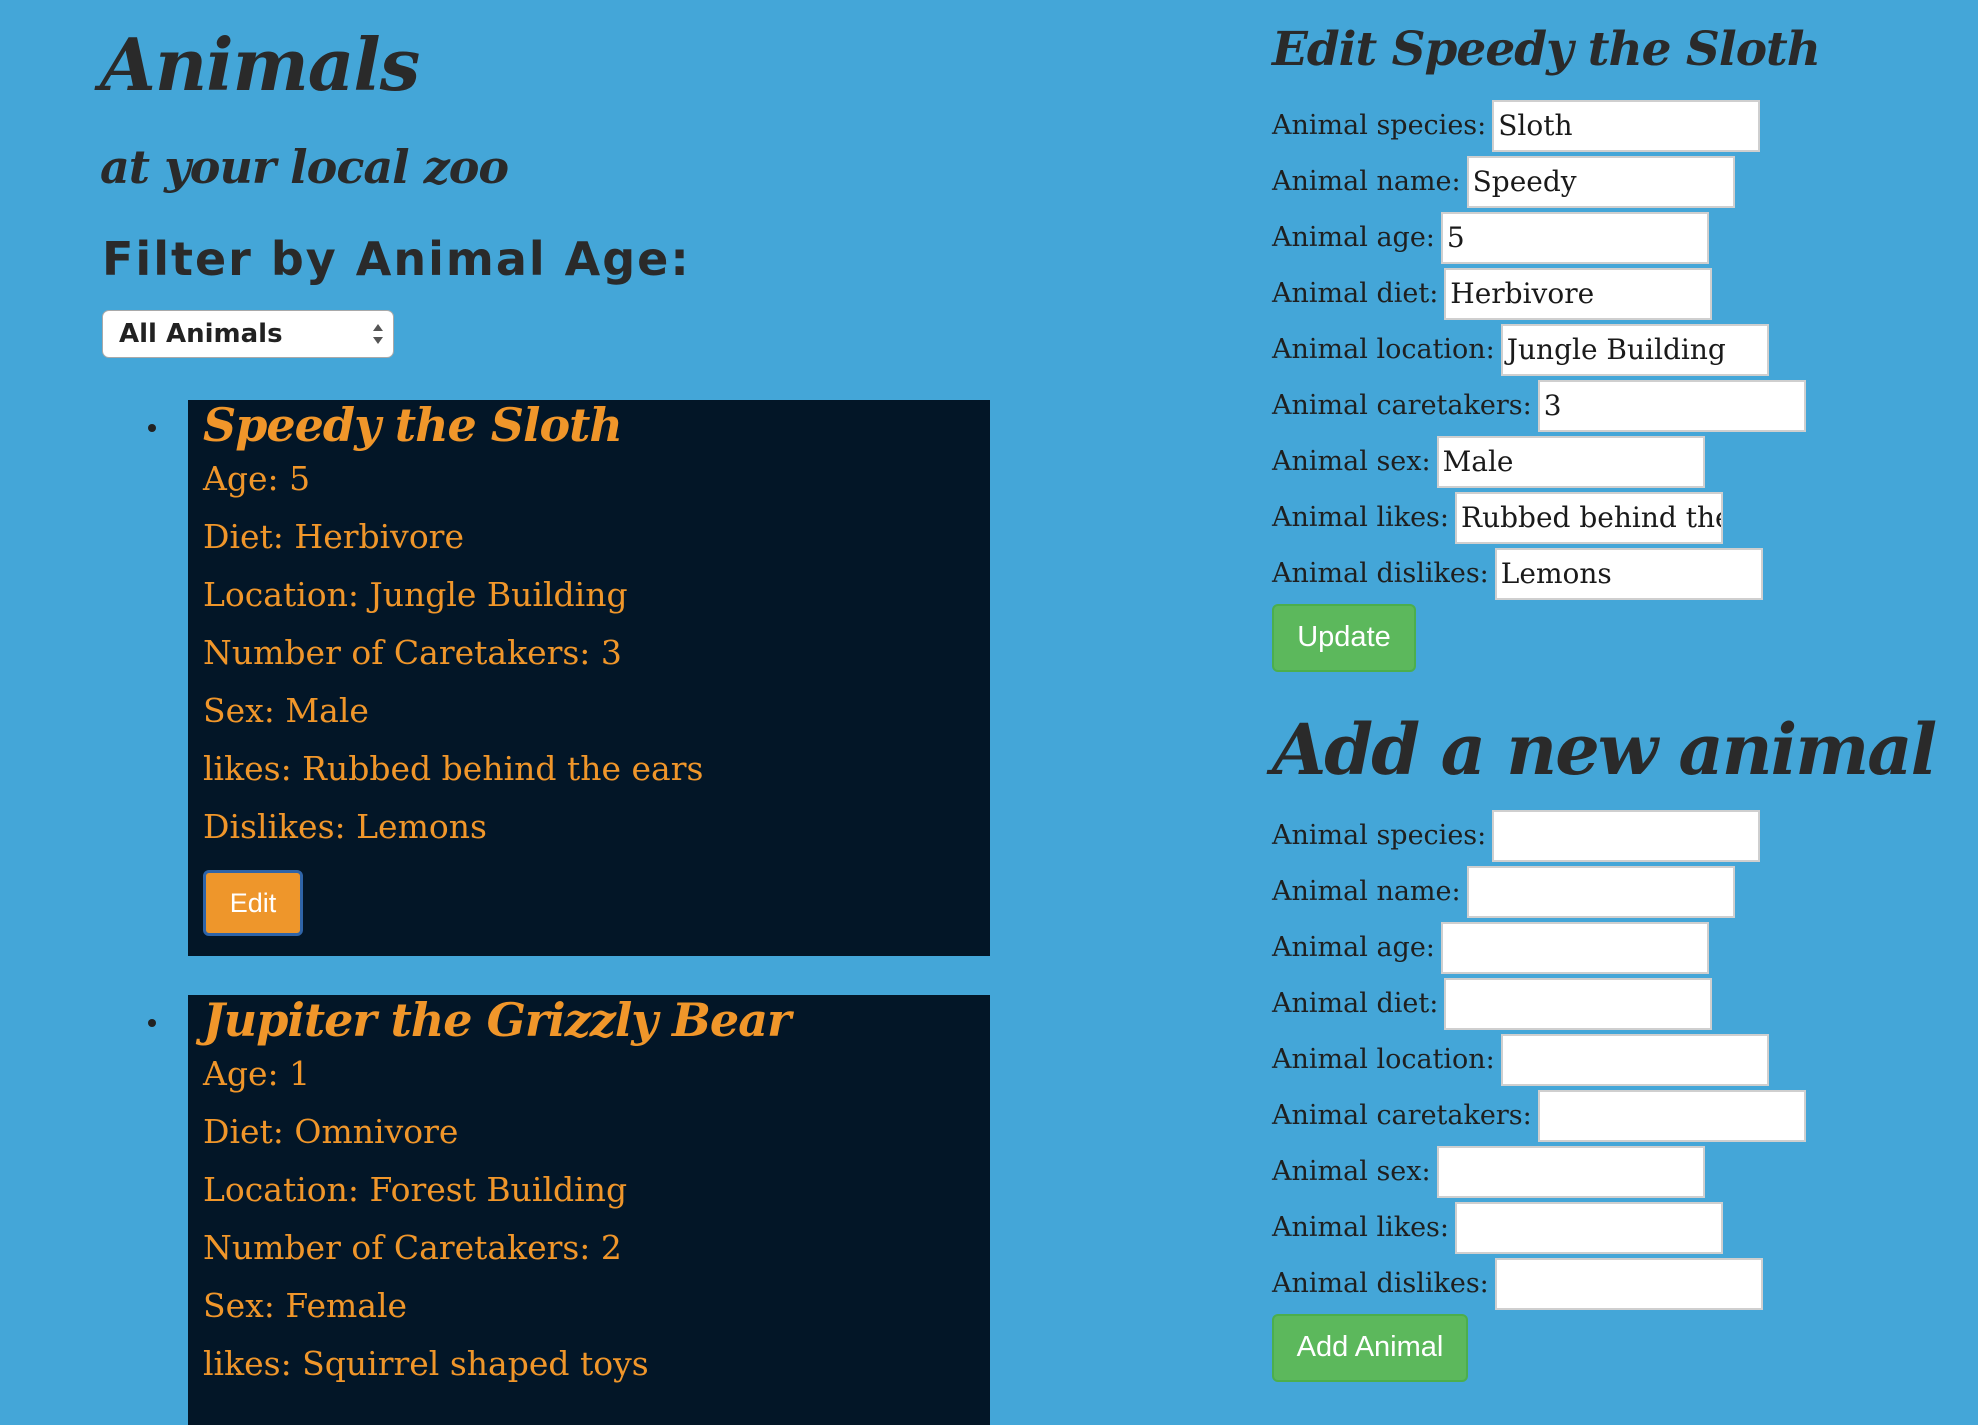  Describe the element at coordinates (201, 334) in the screenshot. I see `age-filter-selected-value: All Animals` at that location.